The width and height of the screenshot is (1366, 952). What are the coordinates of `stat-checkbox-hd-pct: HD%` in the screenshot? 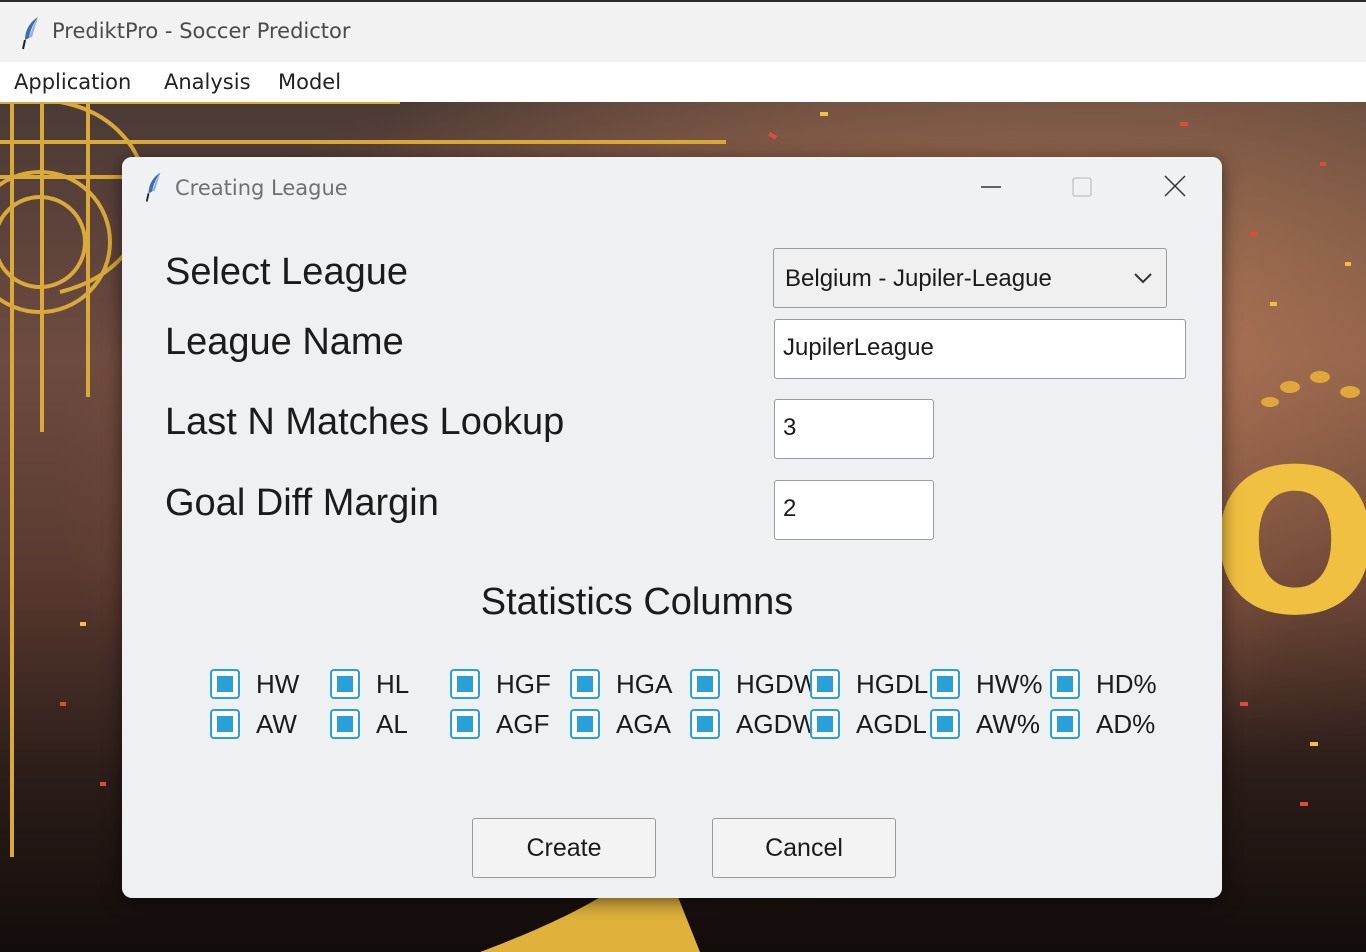 It's located at (1110, 686).